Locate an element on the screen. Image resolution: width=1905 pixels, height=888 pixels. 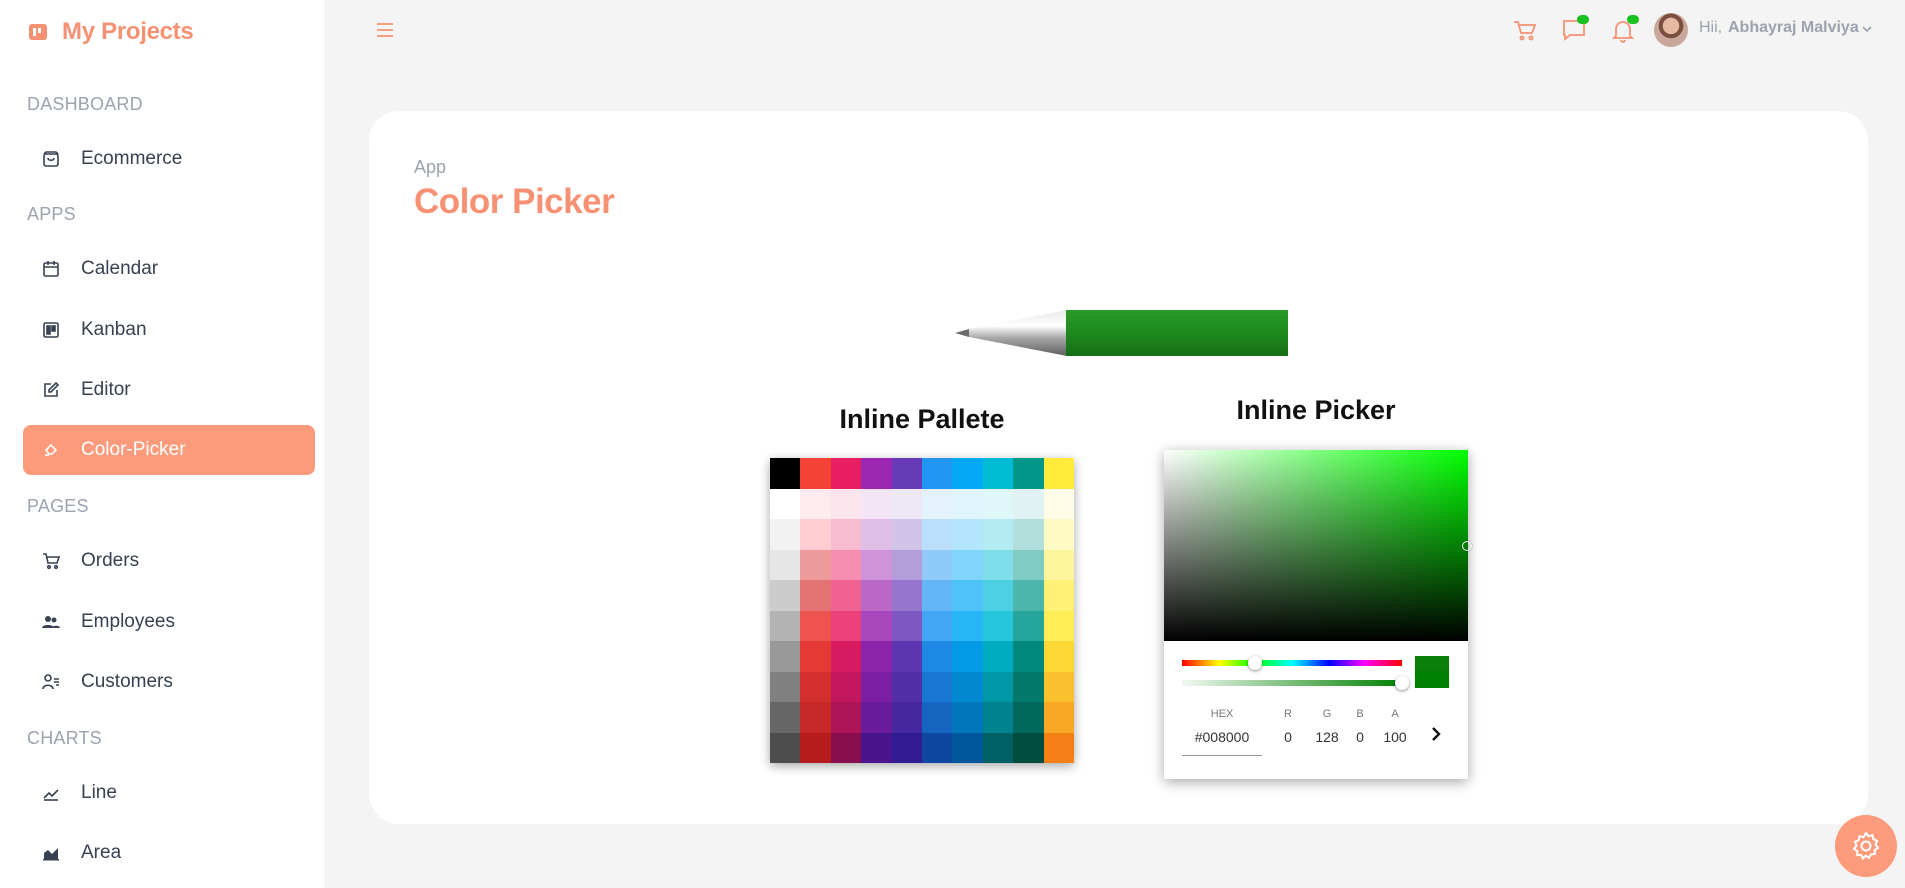
sidebar-item-calendar: Calendar is located at coordinates (169, 269).